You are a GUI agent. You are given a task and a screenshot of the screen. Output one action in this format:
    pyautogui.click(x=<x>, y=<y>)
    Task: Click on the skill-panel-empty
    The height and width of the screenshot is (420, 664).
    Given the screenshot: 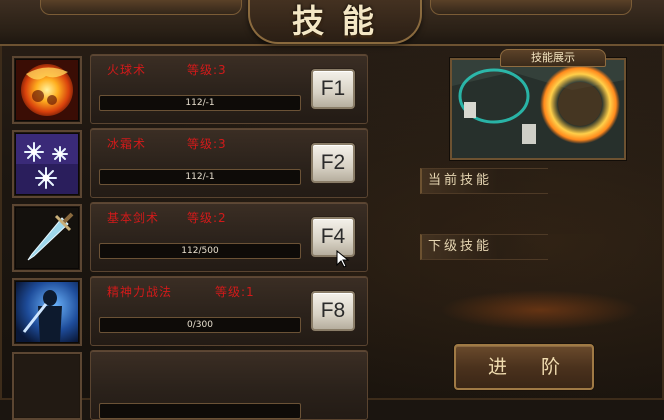 What is the action you would take?
    pyautogui.click(x=229, y=385)
    